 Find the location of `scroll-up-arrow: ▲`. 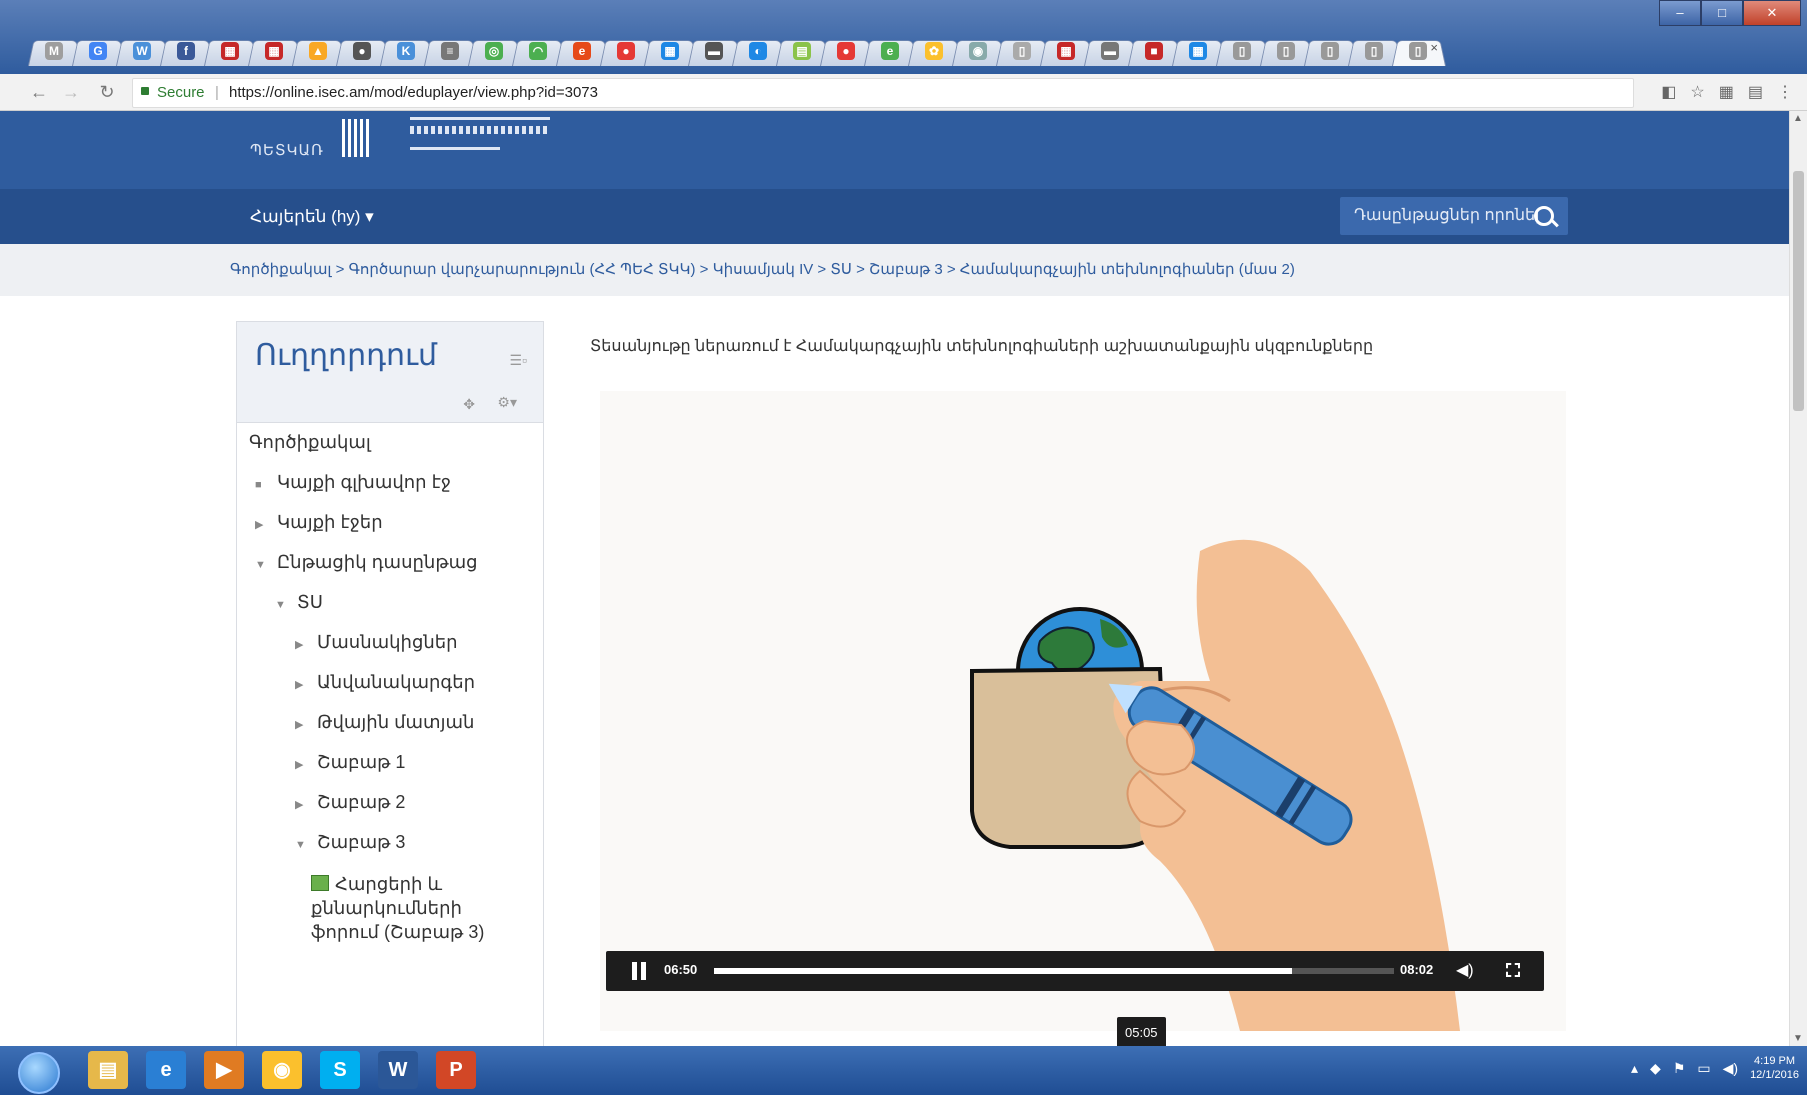

scroll-up-arrow: ▲ is located at coordinates (1798, 118).